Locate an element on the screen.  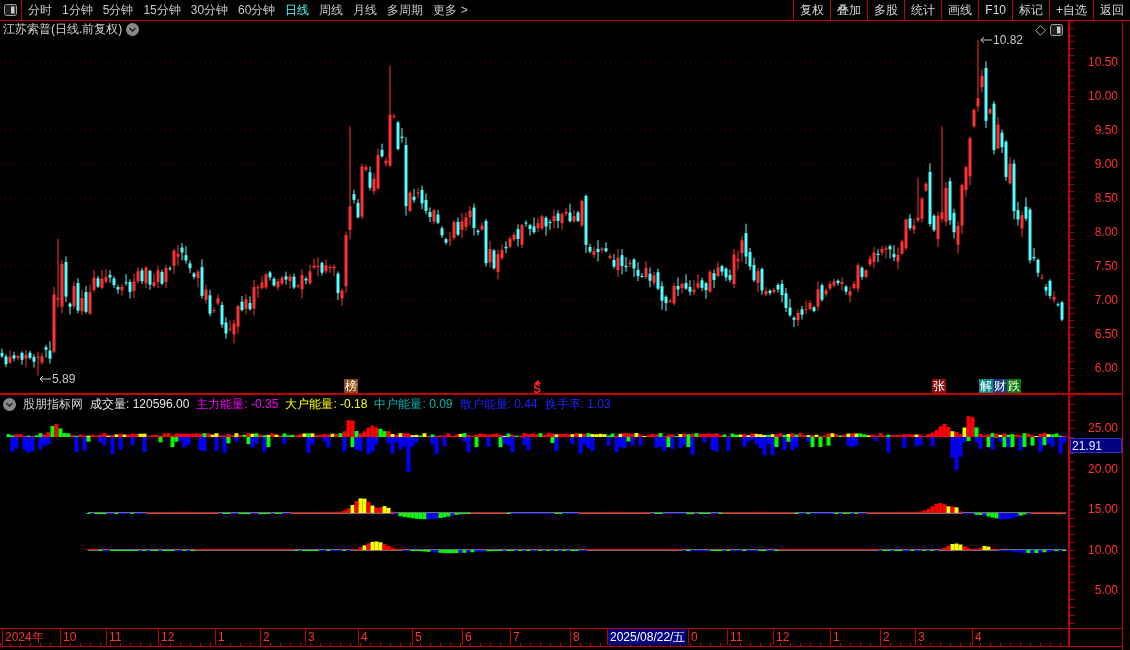
period-tab: 60分钟 is located at coordinates (257, 10).